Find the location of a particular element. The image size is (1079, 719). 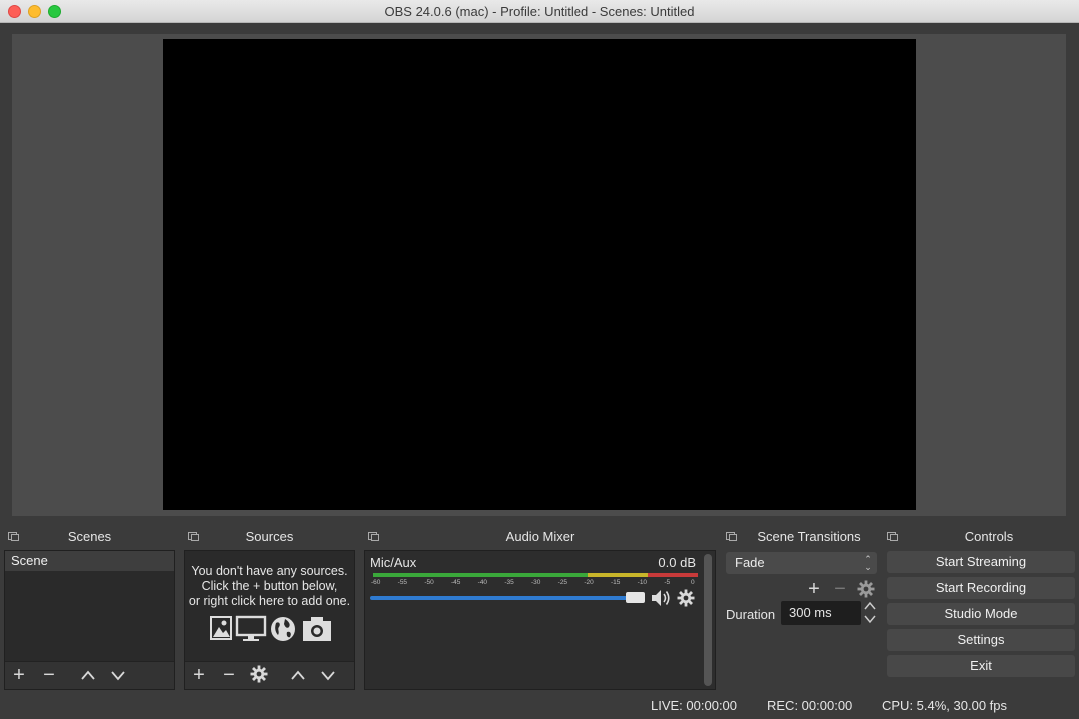

mixer-channel-db: 0.0 dB is located at coordinates (677, 562).